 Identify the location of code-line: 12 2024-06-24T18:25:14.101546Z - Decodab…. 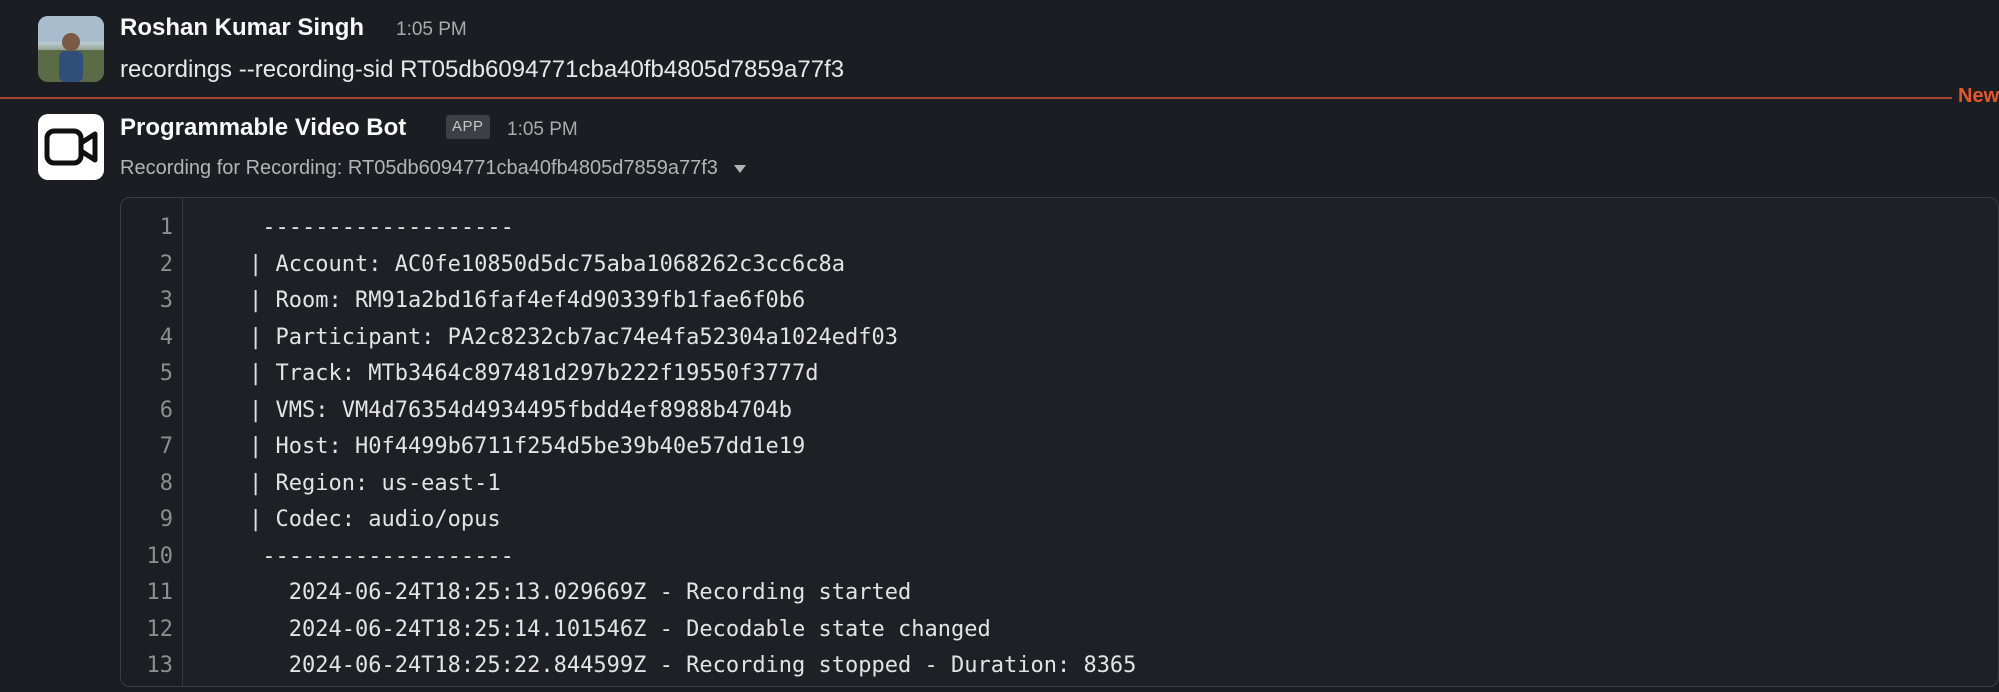
(1059, 630).